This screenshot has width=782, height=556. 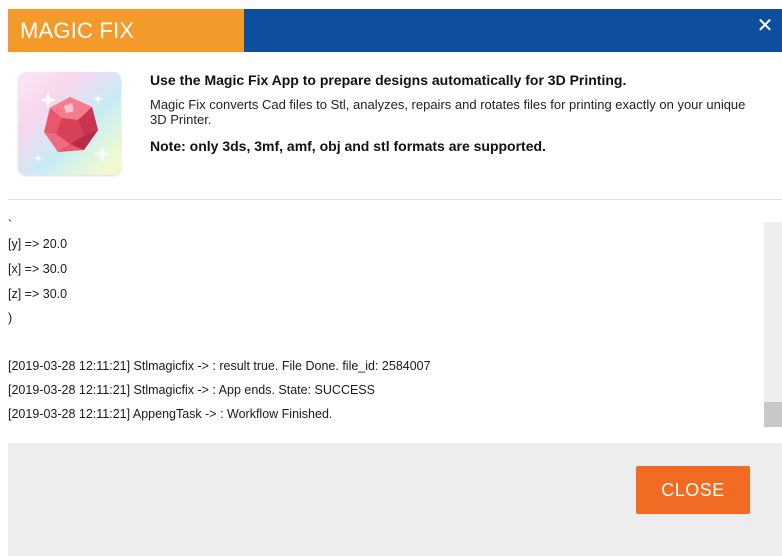 I want to click on log-line: ), so click(x=10, y=318).